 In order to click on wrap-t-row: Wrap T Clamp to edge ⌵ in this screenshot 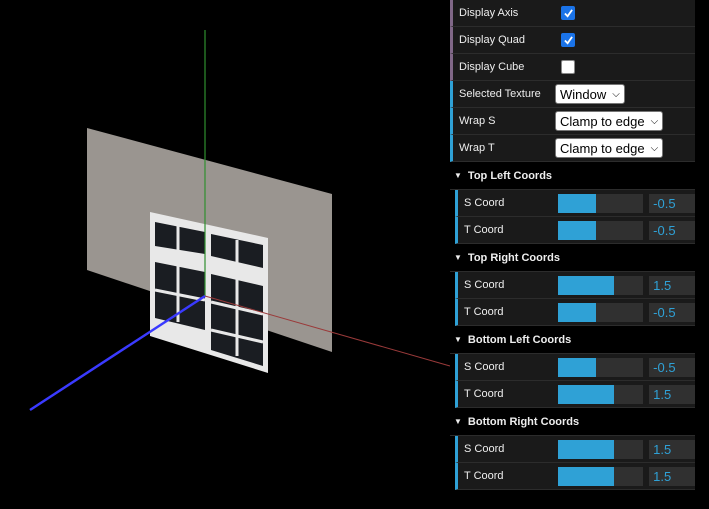, I will do `click(572, 148)`.